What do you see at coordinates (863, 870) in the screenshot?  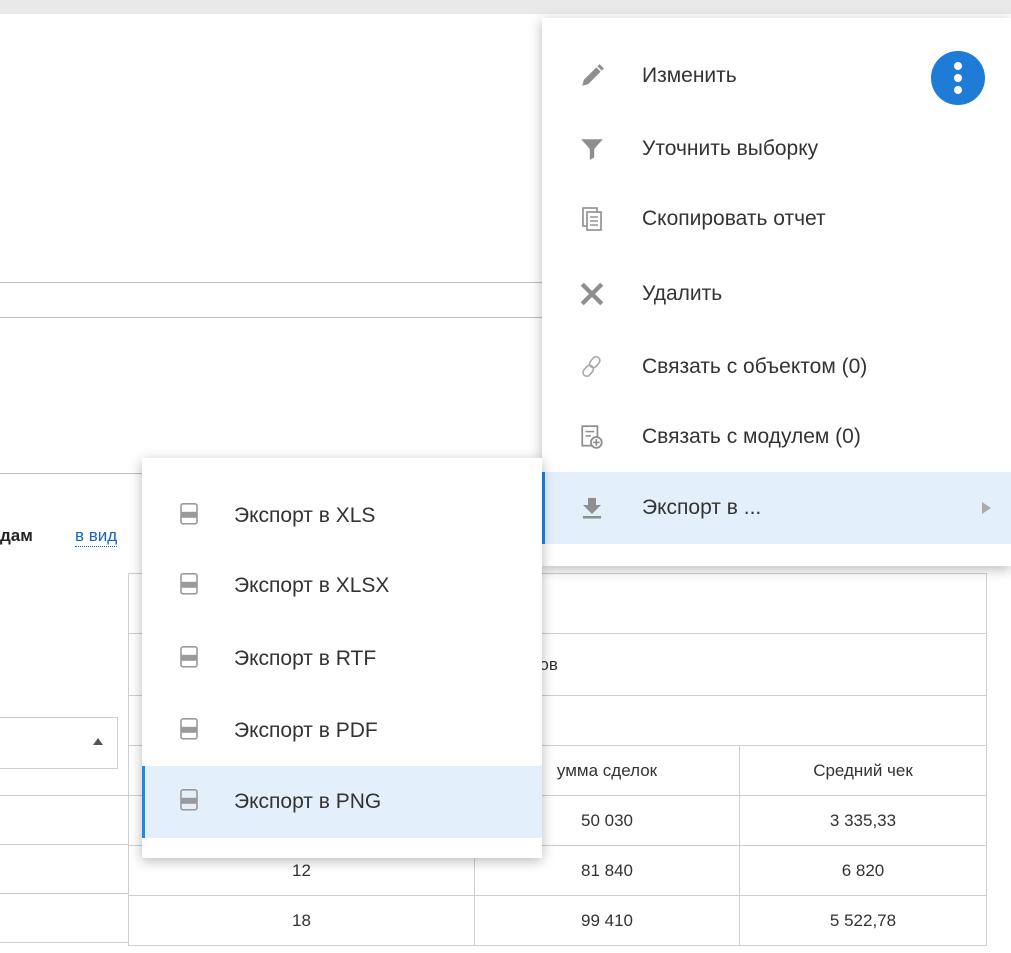 I see `cell-avg: 6 820` at bounding box center [863, 870].